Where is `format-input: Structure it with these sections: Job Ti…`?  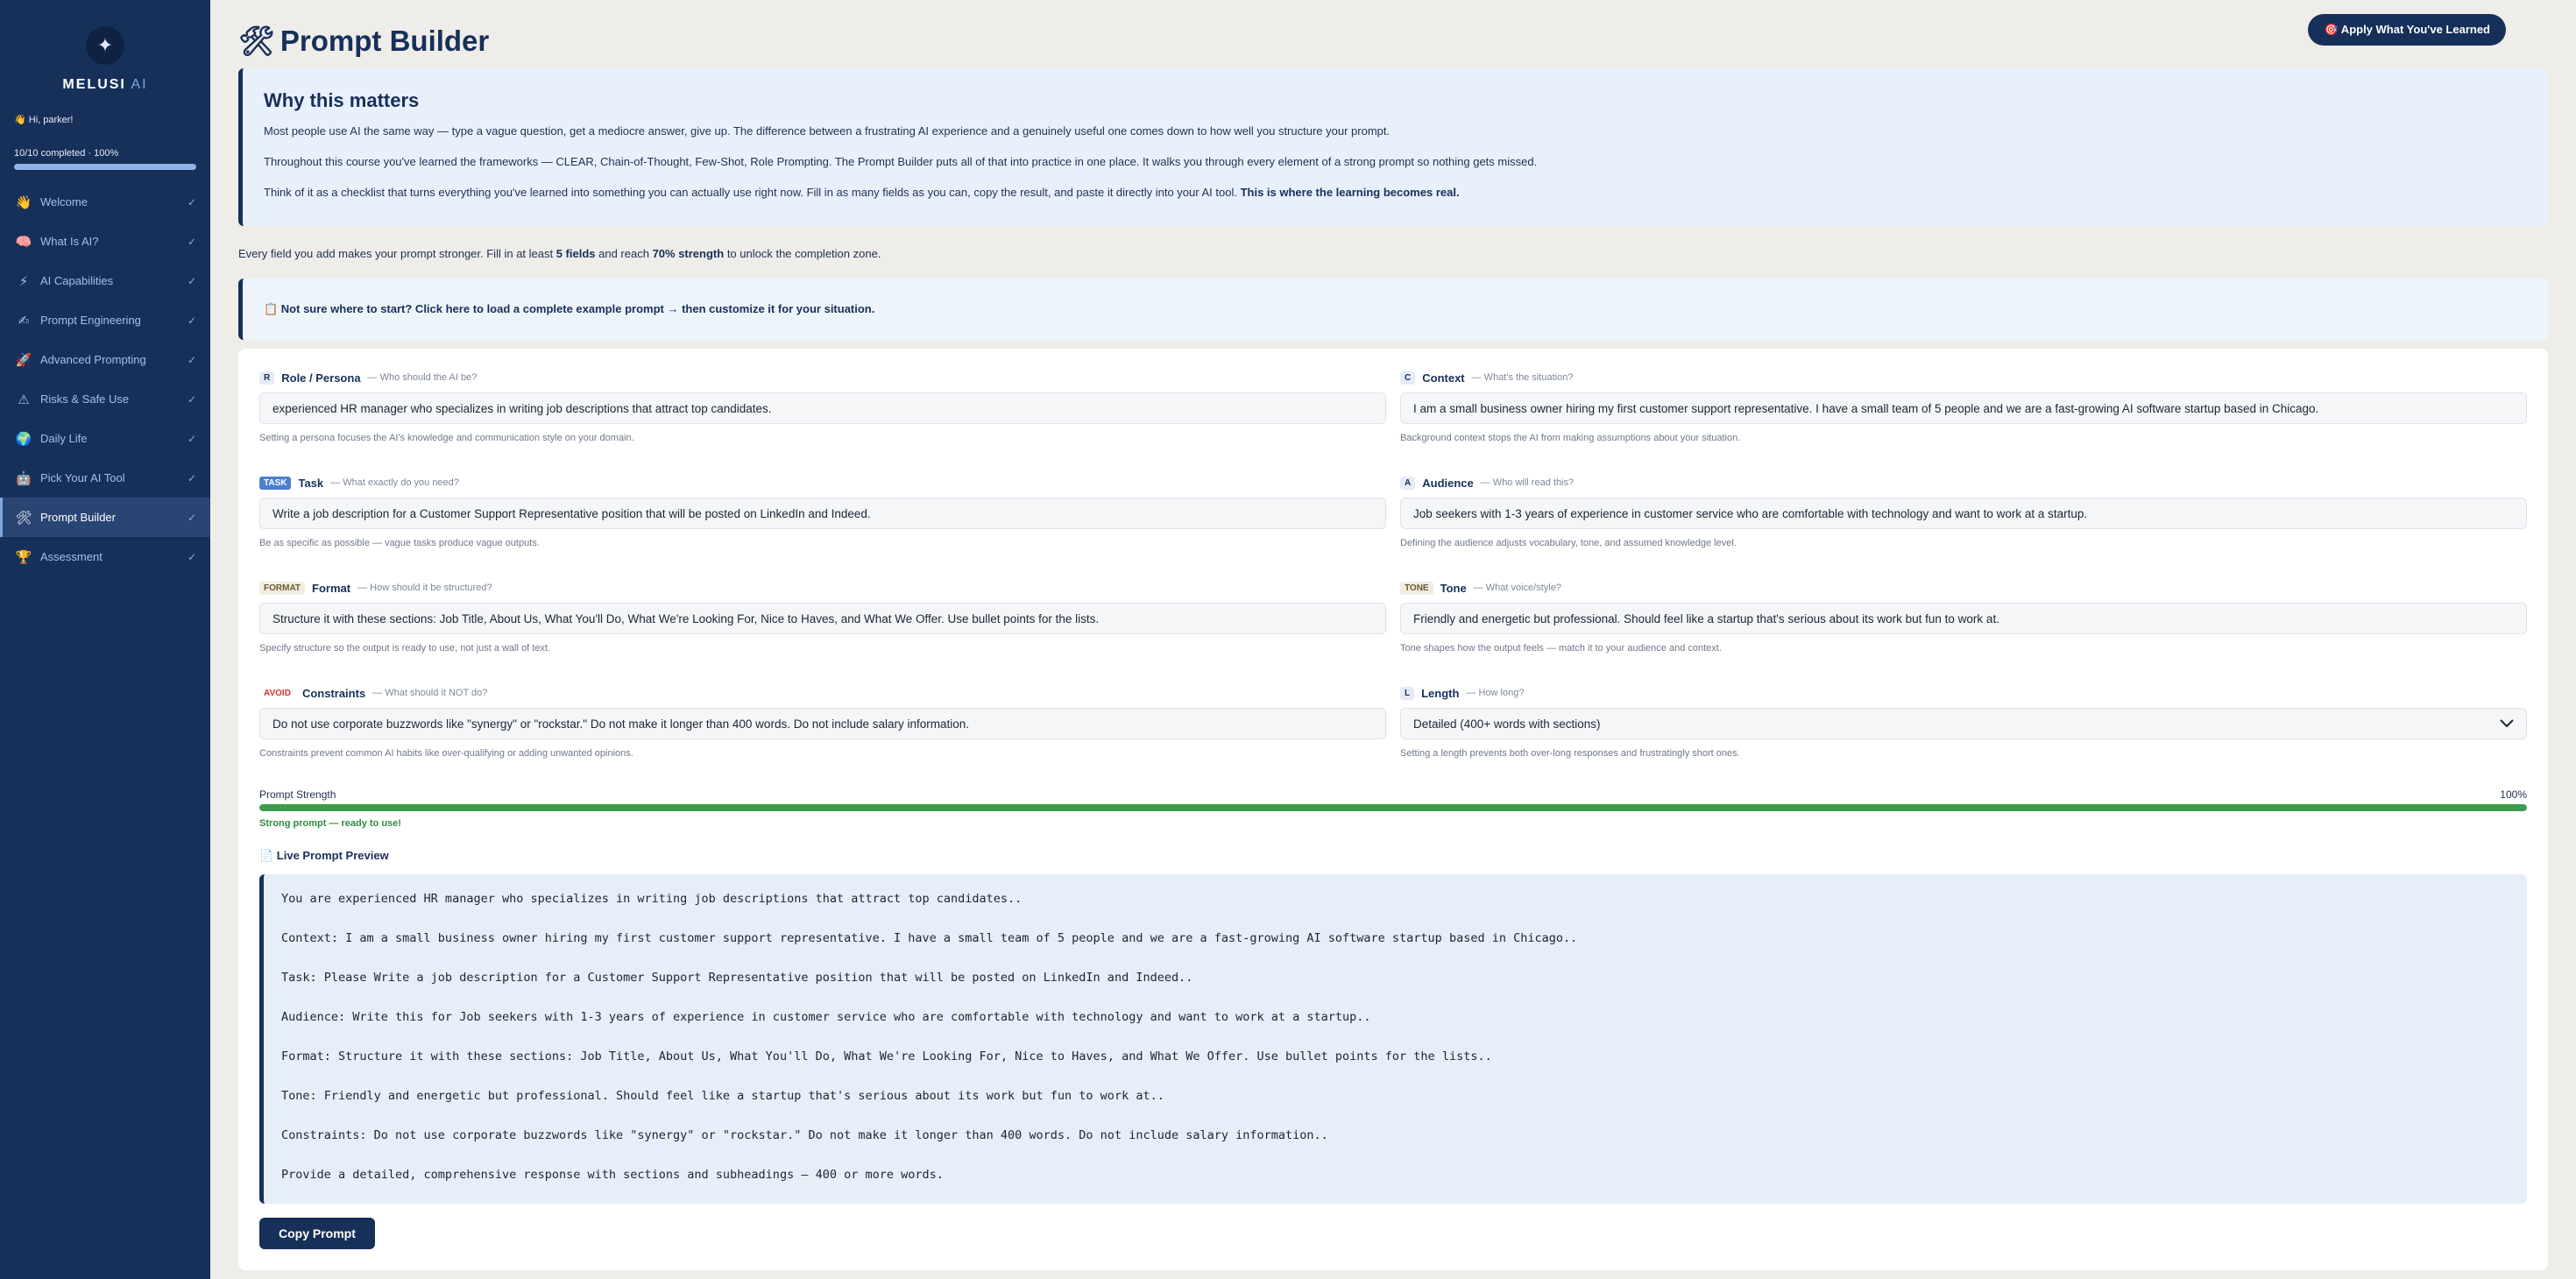
format-input: Structure it with these sections: Job Ti… is located at coordinates (822, 618).